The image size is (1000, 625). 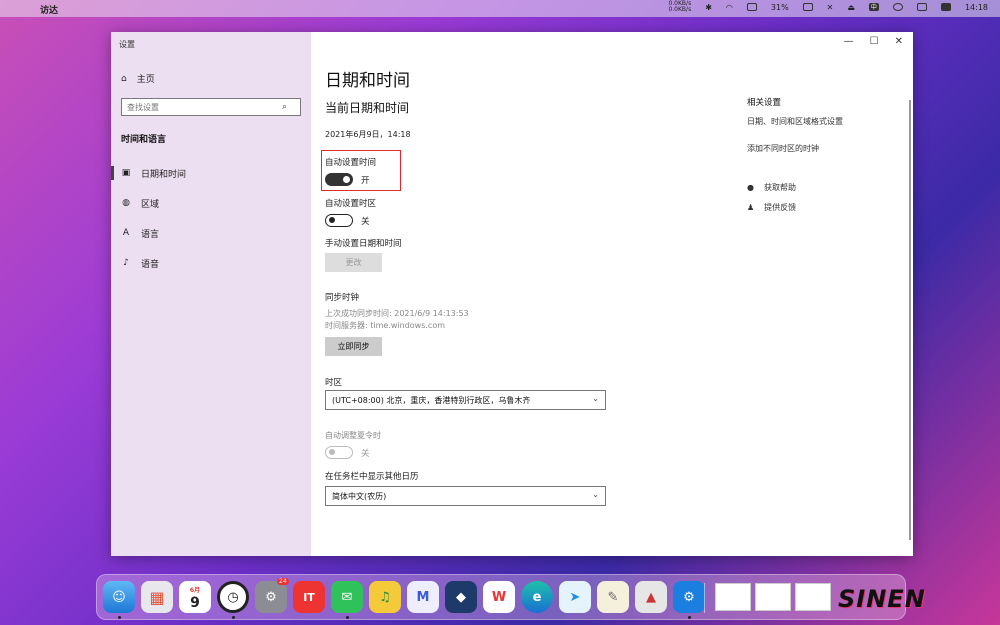 I want to click on auto-timezone-state: 关, so click(x=365, y=222).